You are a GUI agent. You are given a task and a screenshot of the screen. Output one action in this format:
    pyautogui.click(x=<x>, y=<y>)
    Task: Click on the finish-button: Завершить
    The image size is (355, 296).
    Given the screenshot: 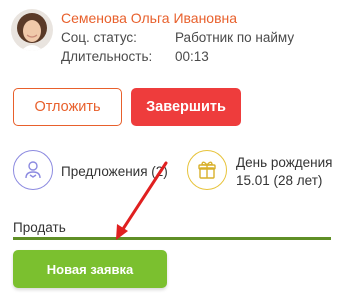 What is the action you would take?
    pyautogui.click(x=186, y=107)
    